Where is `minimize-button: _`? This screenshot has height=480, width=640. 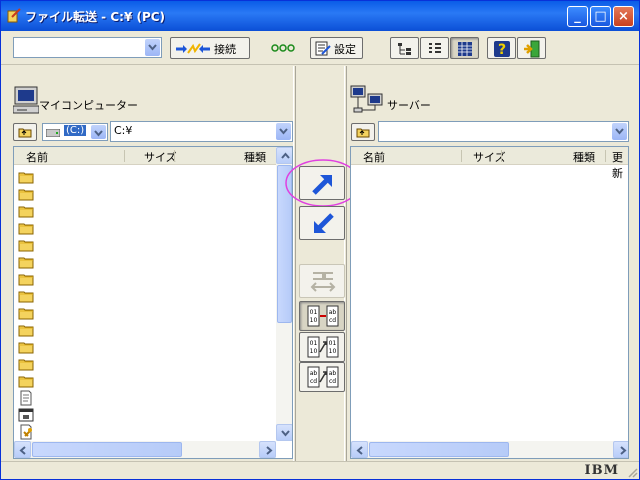
minimize-button: _ is located at coordinates (577, 16).